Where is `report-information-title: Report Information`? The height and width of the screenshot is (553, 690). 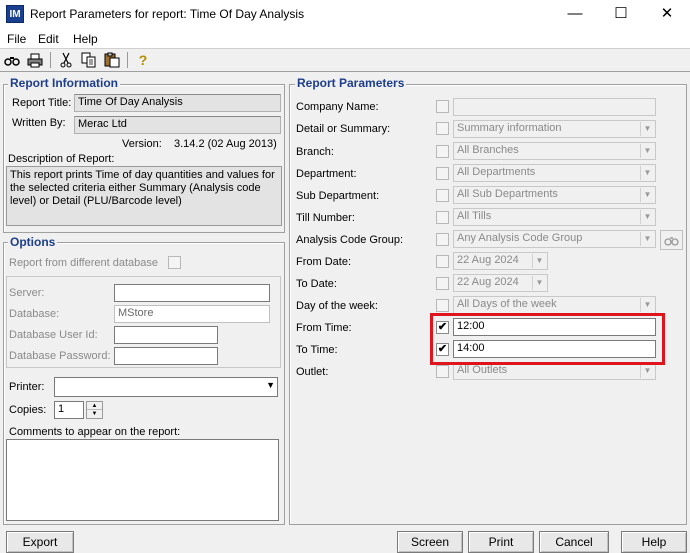
report-information-title: Report Information is located at coordinates (64, 83).